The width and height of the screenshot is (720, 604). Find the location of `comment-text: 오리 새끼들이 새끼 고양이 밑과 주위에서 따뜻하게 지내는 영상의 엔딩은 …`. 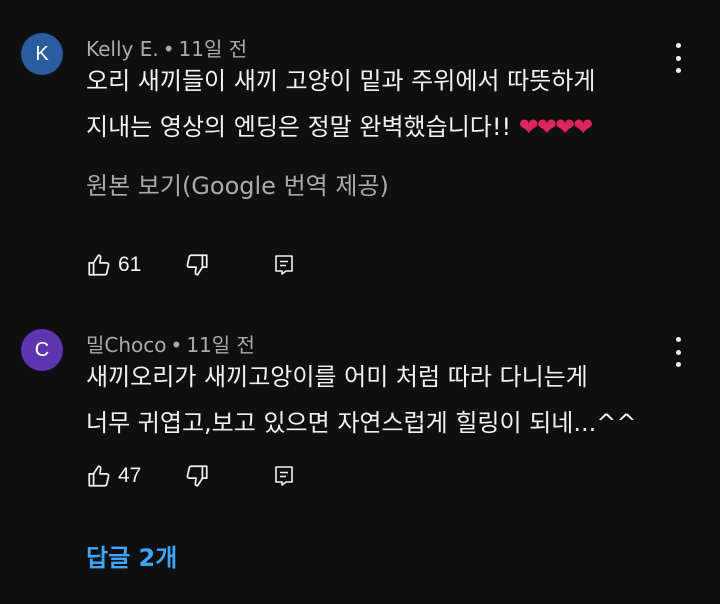

comment-text: 오리 새끼들이 새끼 고양이 밑과 주위에서 따뜻하게 지내는 영상의 엔딩은 … is located at coordinates (386, 104).